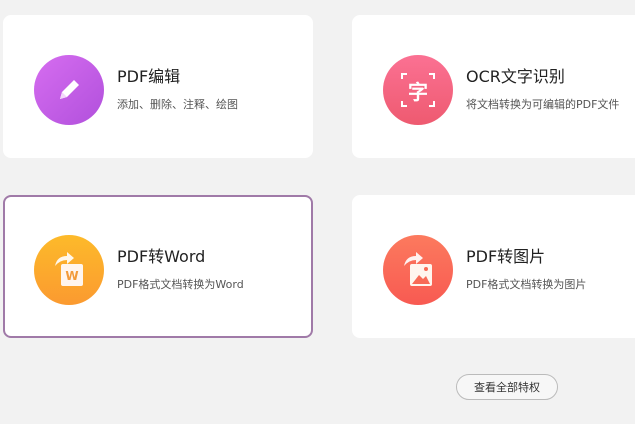  I want to click on word-convert-icon: W, so click(69, 270).